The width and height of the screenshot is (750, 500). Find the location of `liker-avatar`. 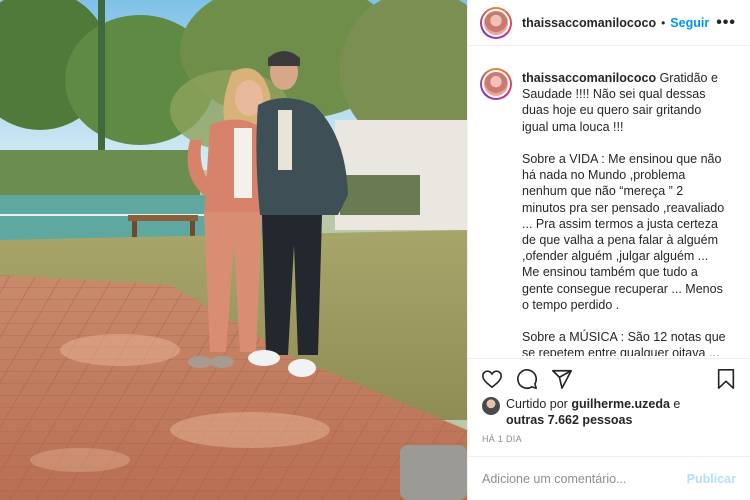

liker-avatar is located at coordinates (491, 406).